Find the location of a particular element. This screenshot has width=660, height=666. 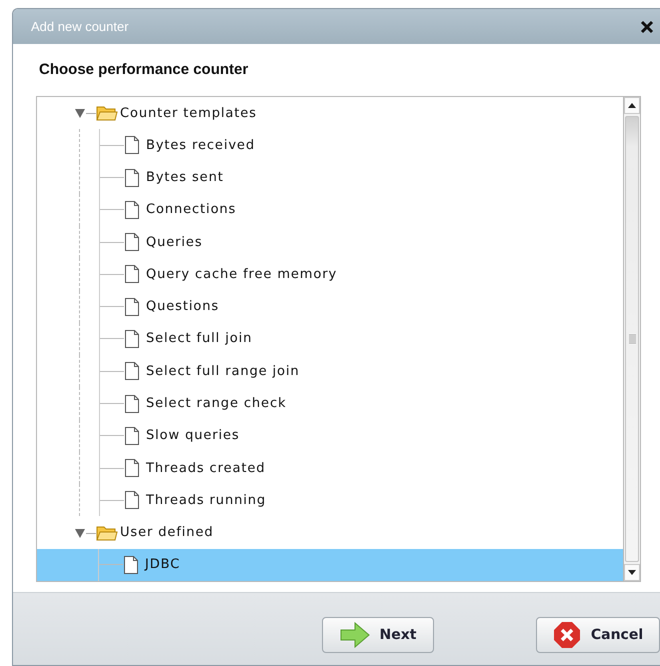

scroll-up-icon is located at coordinates (632, 105).